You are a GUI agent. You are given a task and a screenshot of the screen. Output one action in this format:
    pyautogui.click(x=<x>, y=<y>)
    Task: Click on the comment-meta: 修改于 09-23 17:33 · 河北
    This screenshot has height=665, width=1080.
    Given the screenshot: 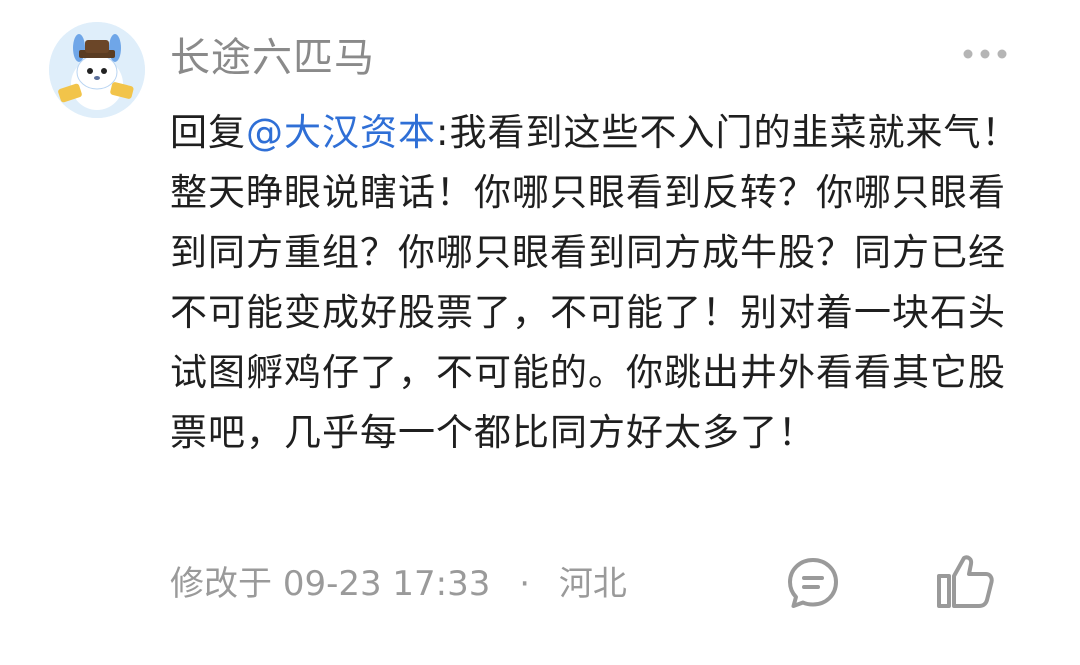 What is the action you would take?
    pyautogui.click(x=398, y=584)
    